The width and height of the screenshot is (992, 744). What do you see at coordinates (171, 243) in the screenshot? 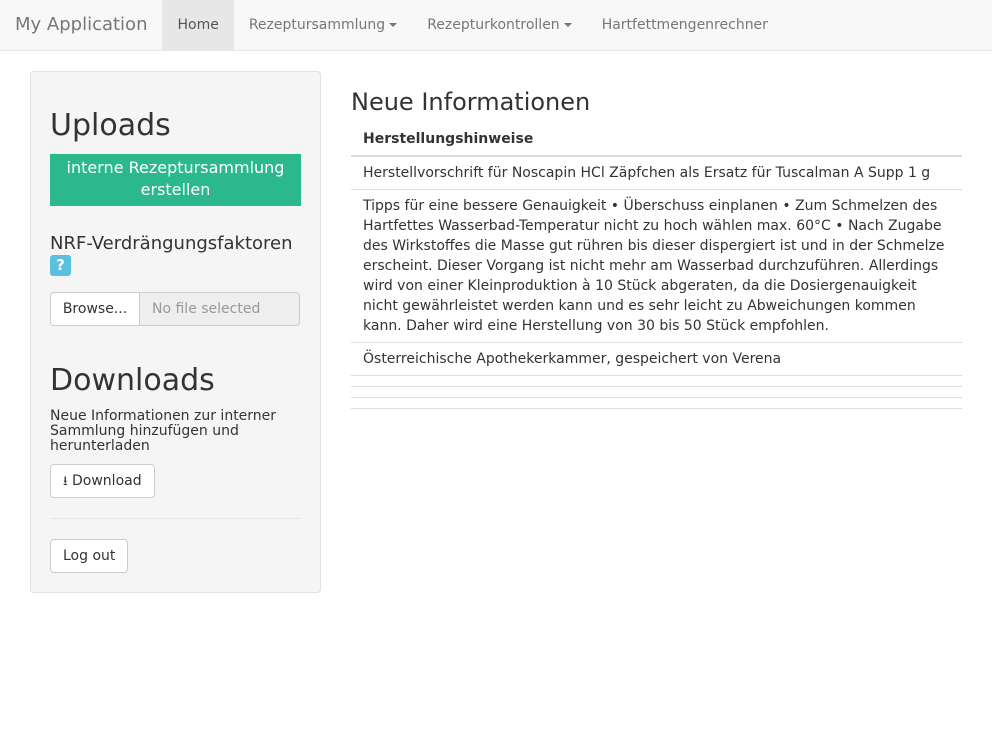
I see `nrf-label-text: NRF-Verdrängungsfaktoren` at bounding box center [171, 243].